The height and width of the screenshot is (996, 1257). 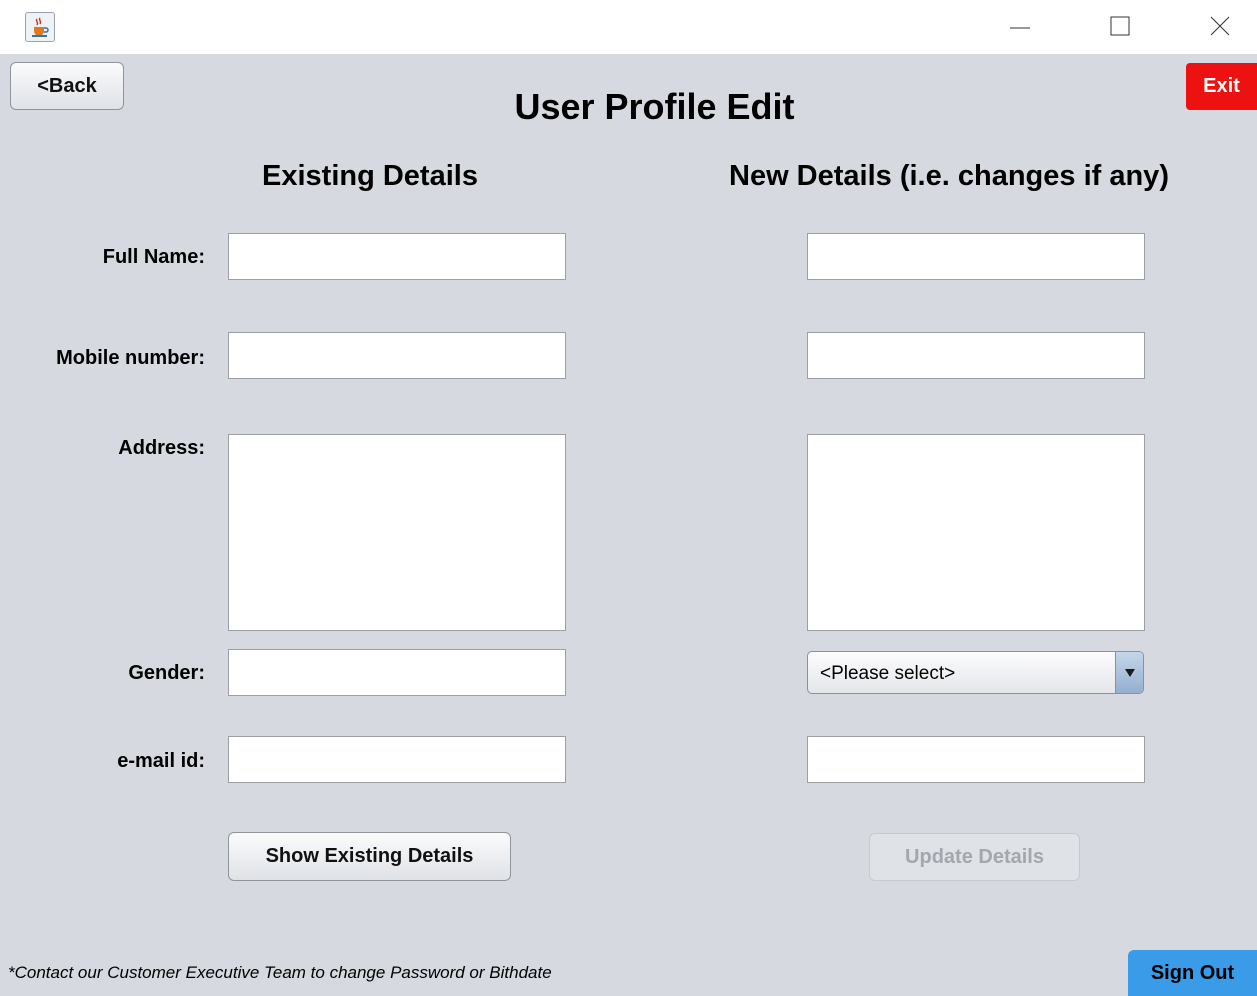 What do you see at coordinates (397, 532) in the screenshot?
I see `existing-address-textarea` at bounding box center [397, 532].